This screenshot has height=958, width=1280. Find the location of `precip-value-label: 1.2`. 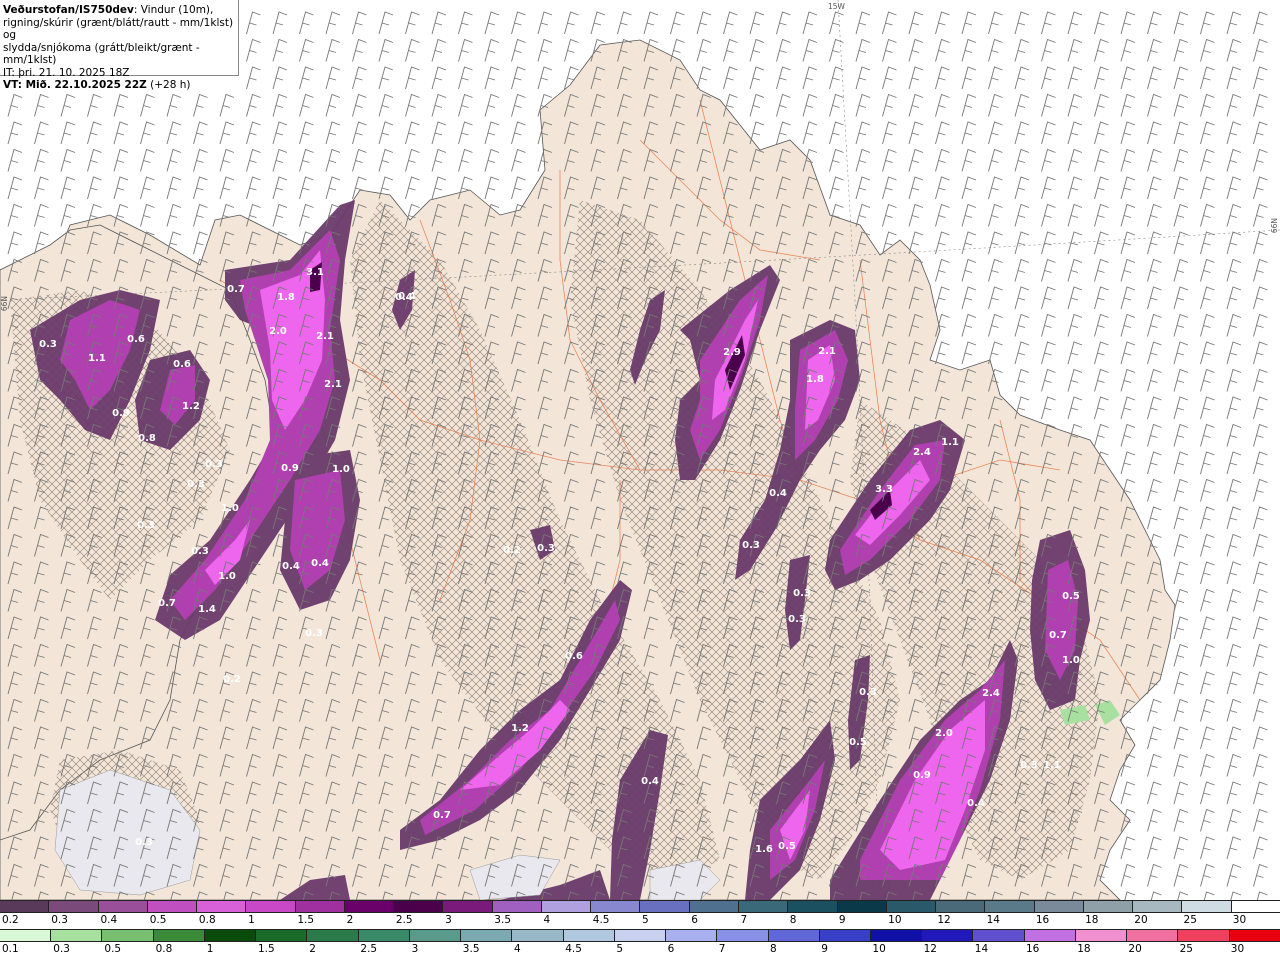

precip-value-label: 1.2 is located at coordinates (191, 406).